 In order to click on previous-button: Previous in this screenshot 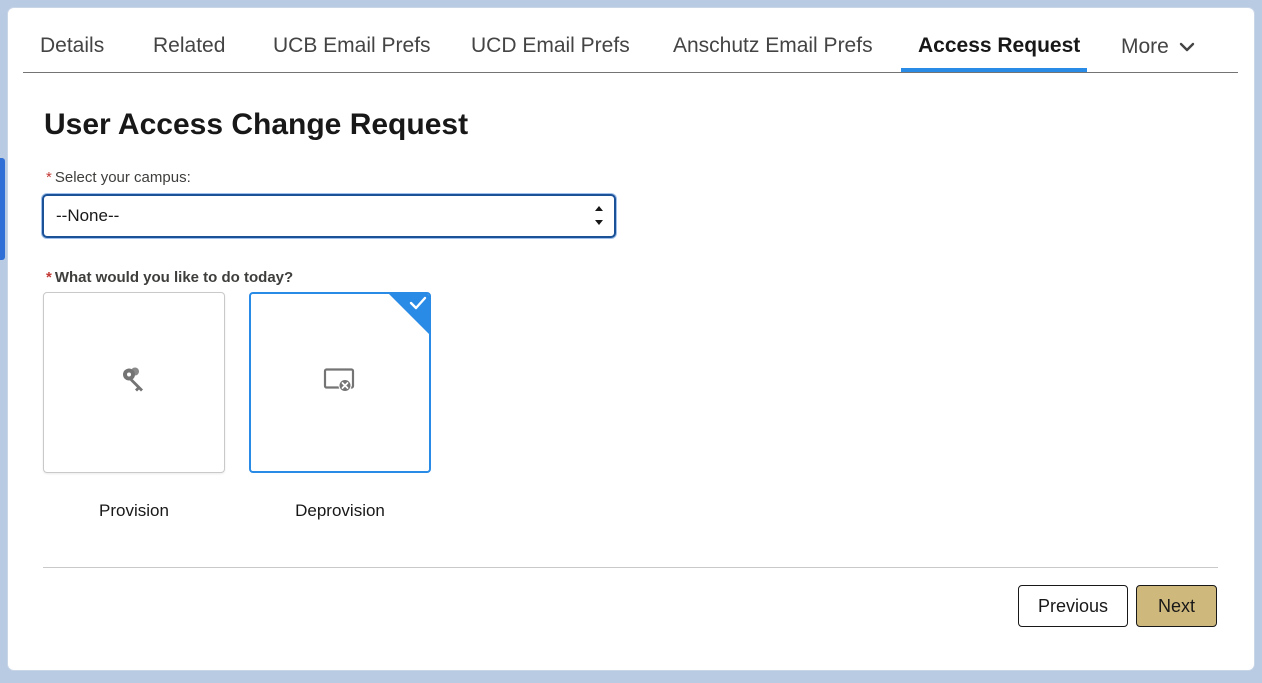, I will do `click(1073, 606)`.